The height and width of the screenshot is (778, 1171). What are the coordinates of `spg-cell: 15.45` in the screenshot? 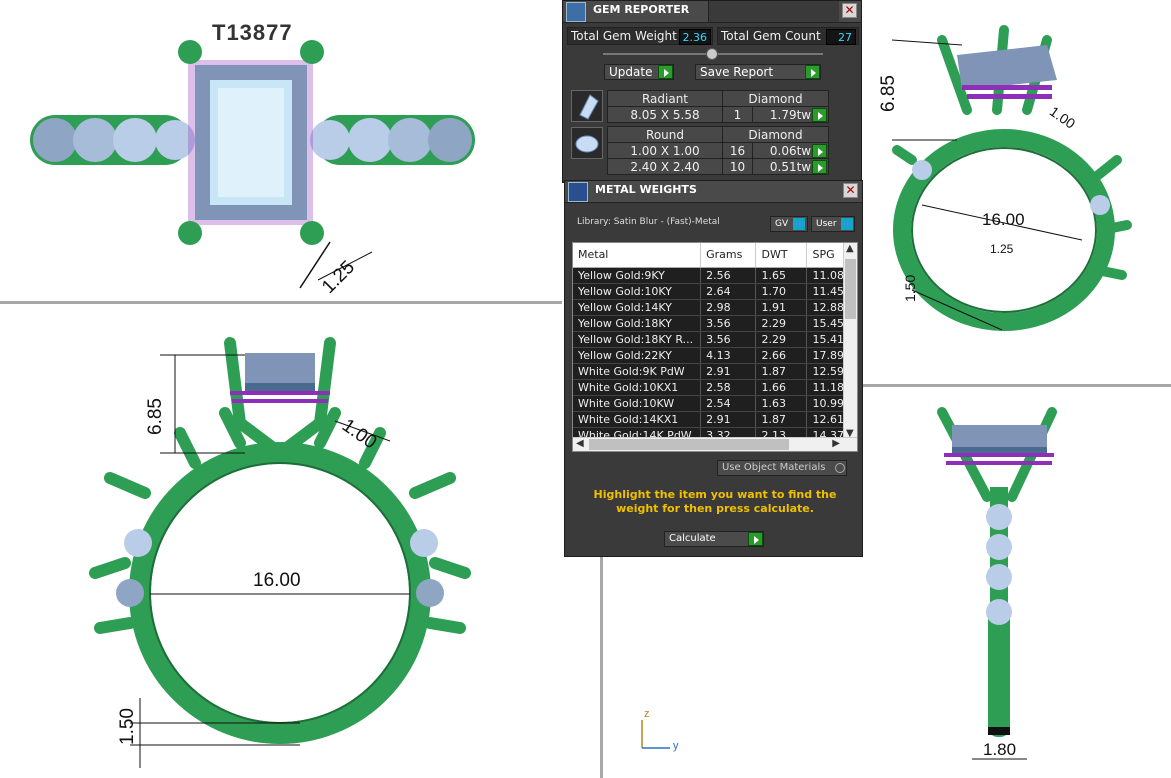 It's located at (825, 323).